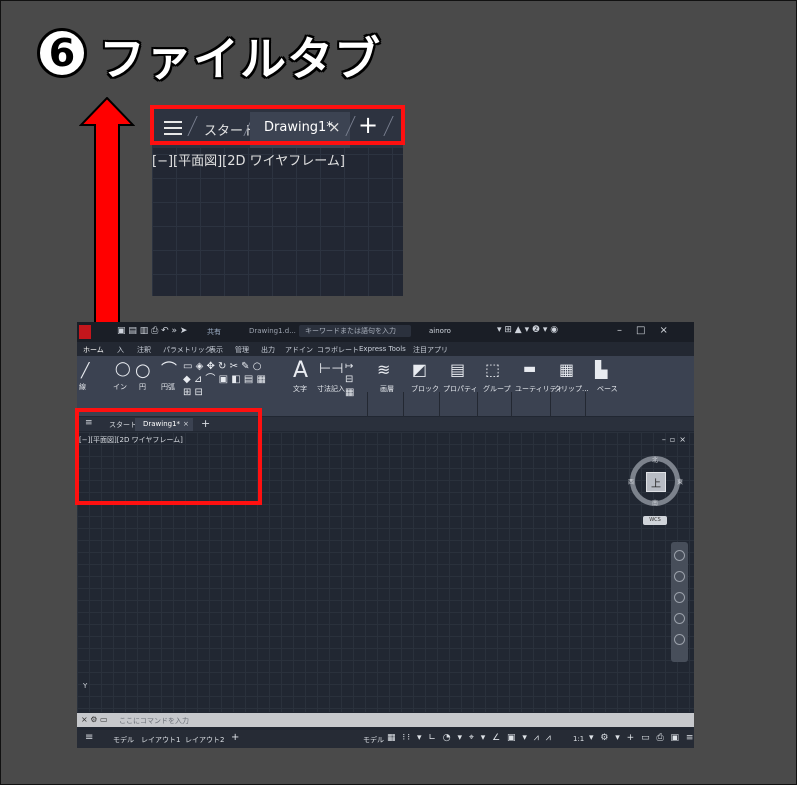 The image size is (800, 788). What do you see at coordinates (676, 439) in the screenshot?
I see `viewport-controls: –▫×` at bounding box center [676, 439].